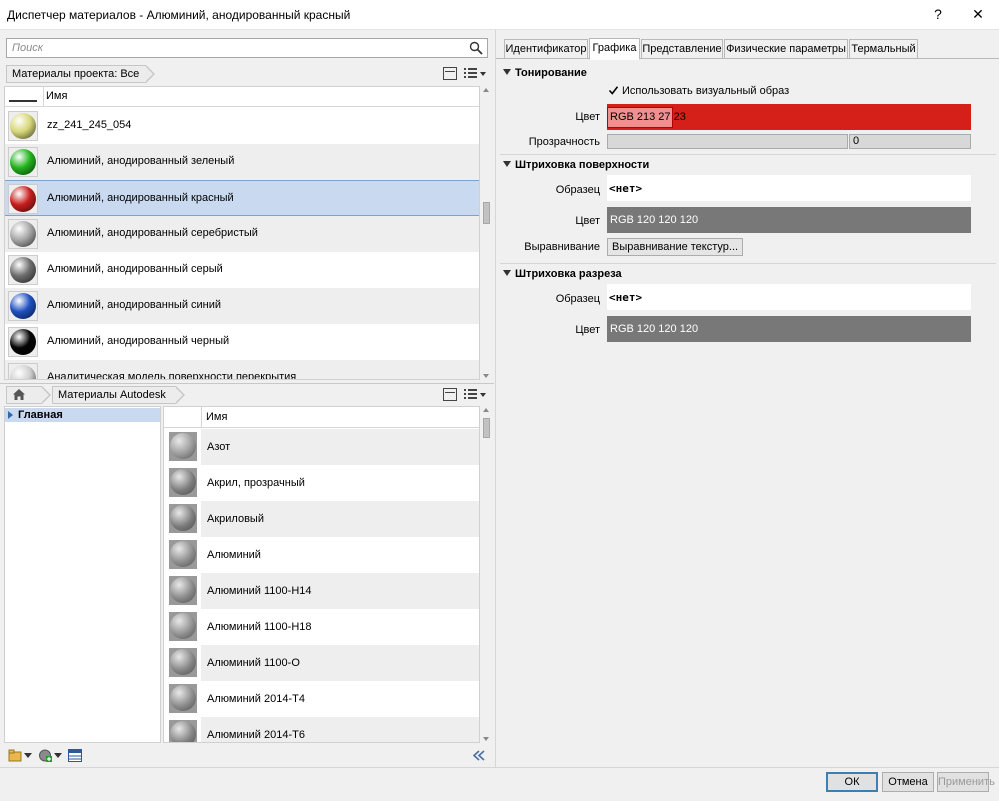 The width and height of the screenshot is (999, 801). What do you see at coordinates (234, 555) in the screenshot?
I see `material-name: Алюминий` at bounding box center [234, 555].